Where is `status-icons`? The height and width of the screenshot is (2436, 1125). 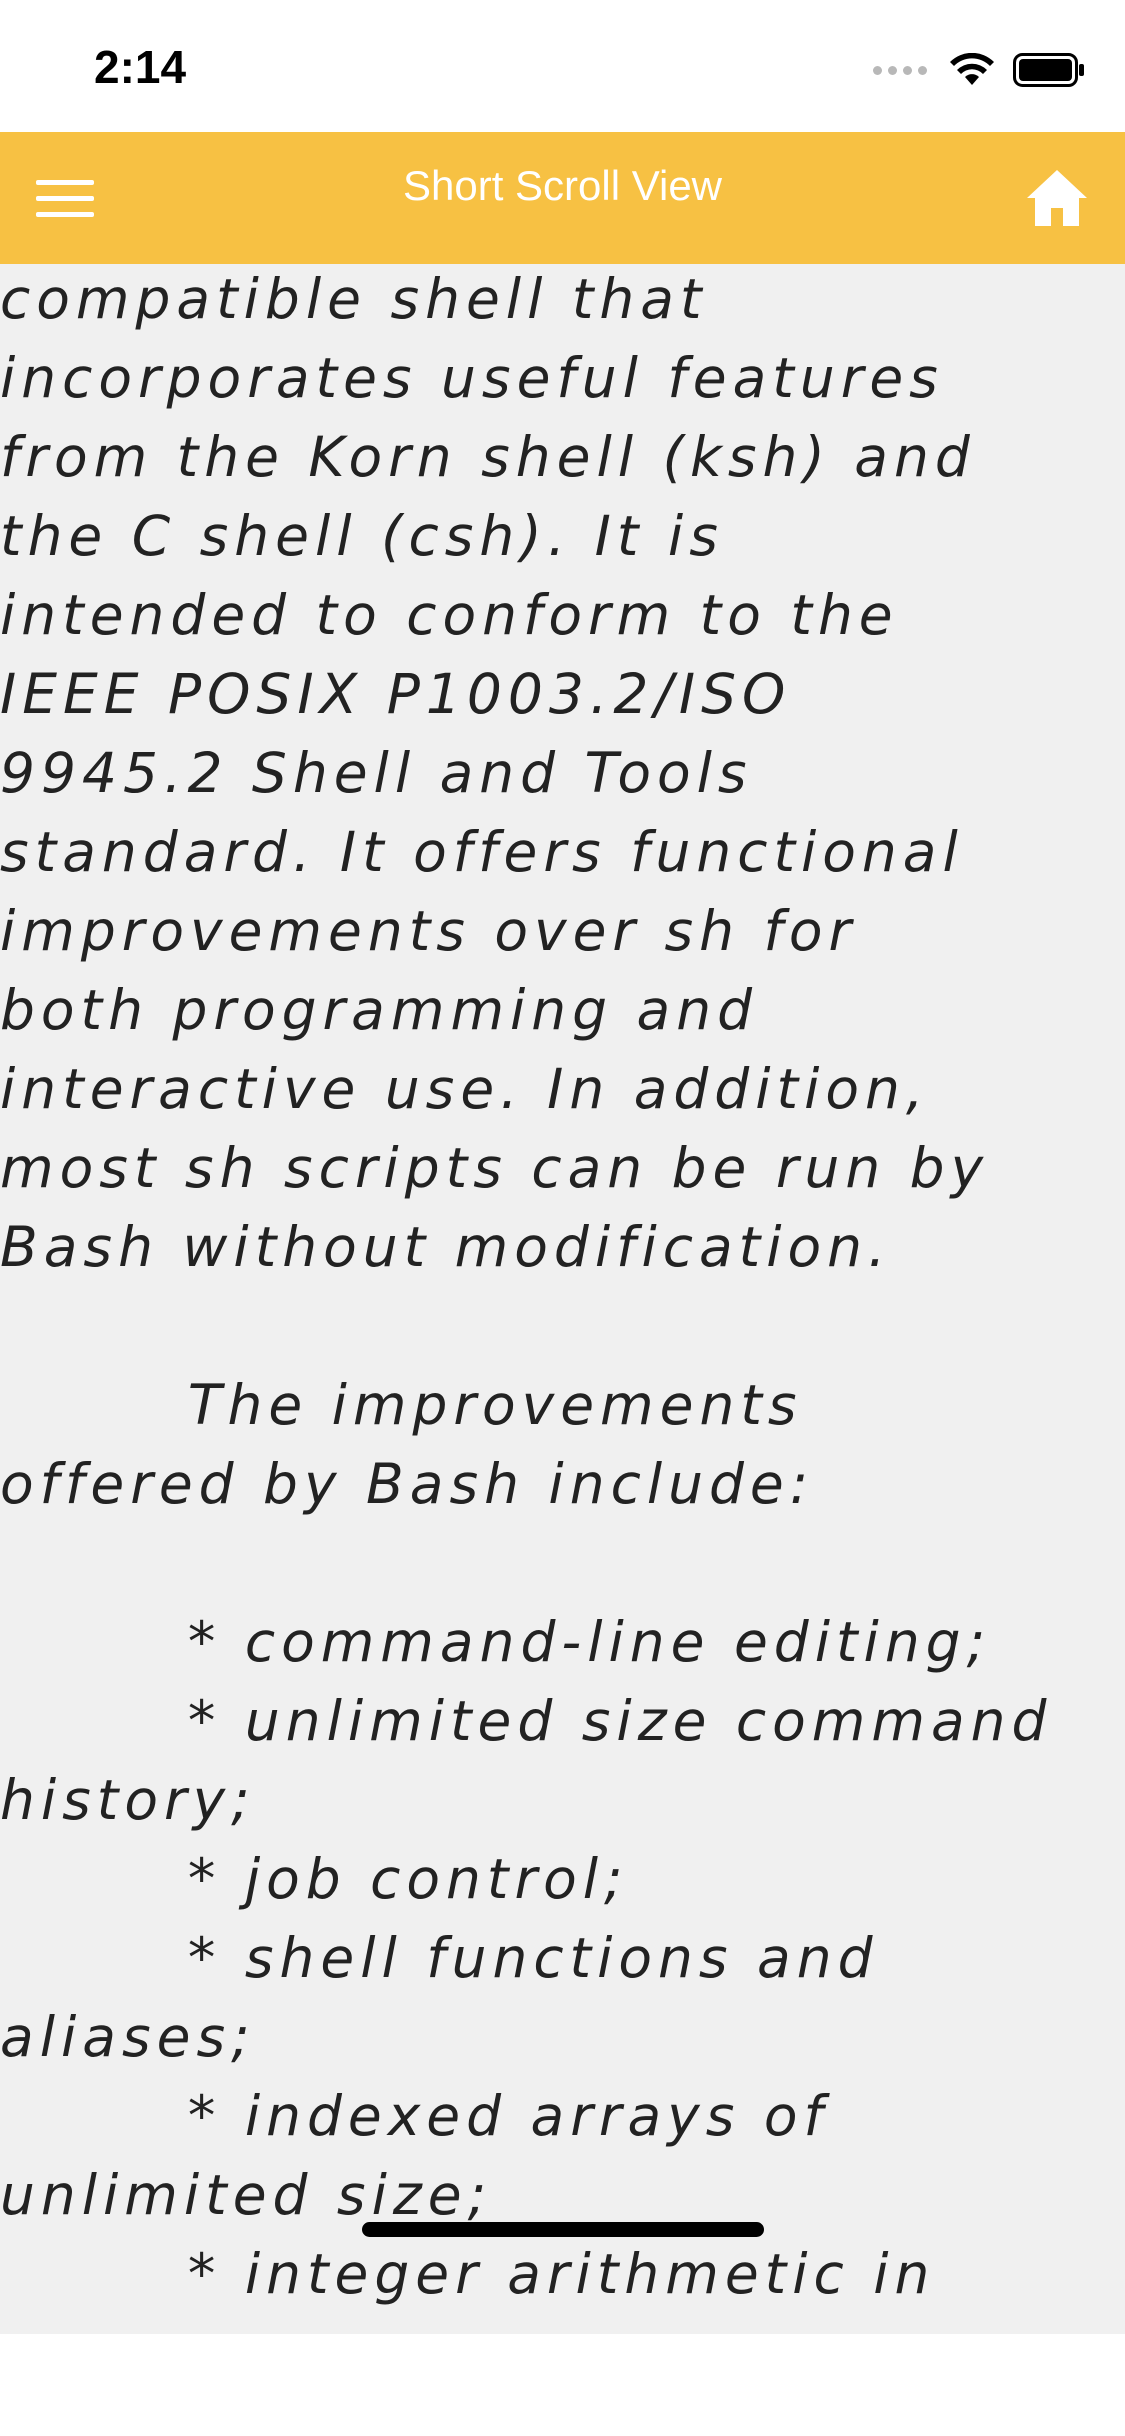 status-icons is located at coordinates (979, 70).